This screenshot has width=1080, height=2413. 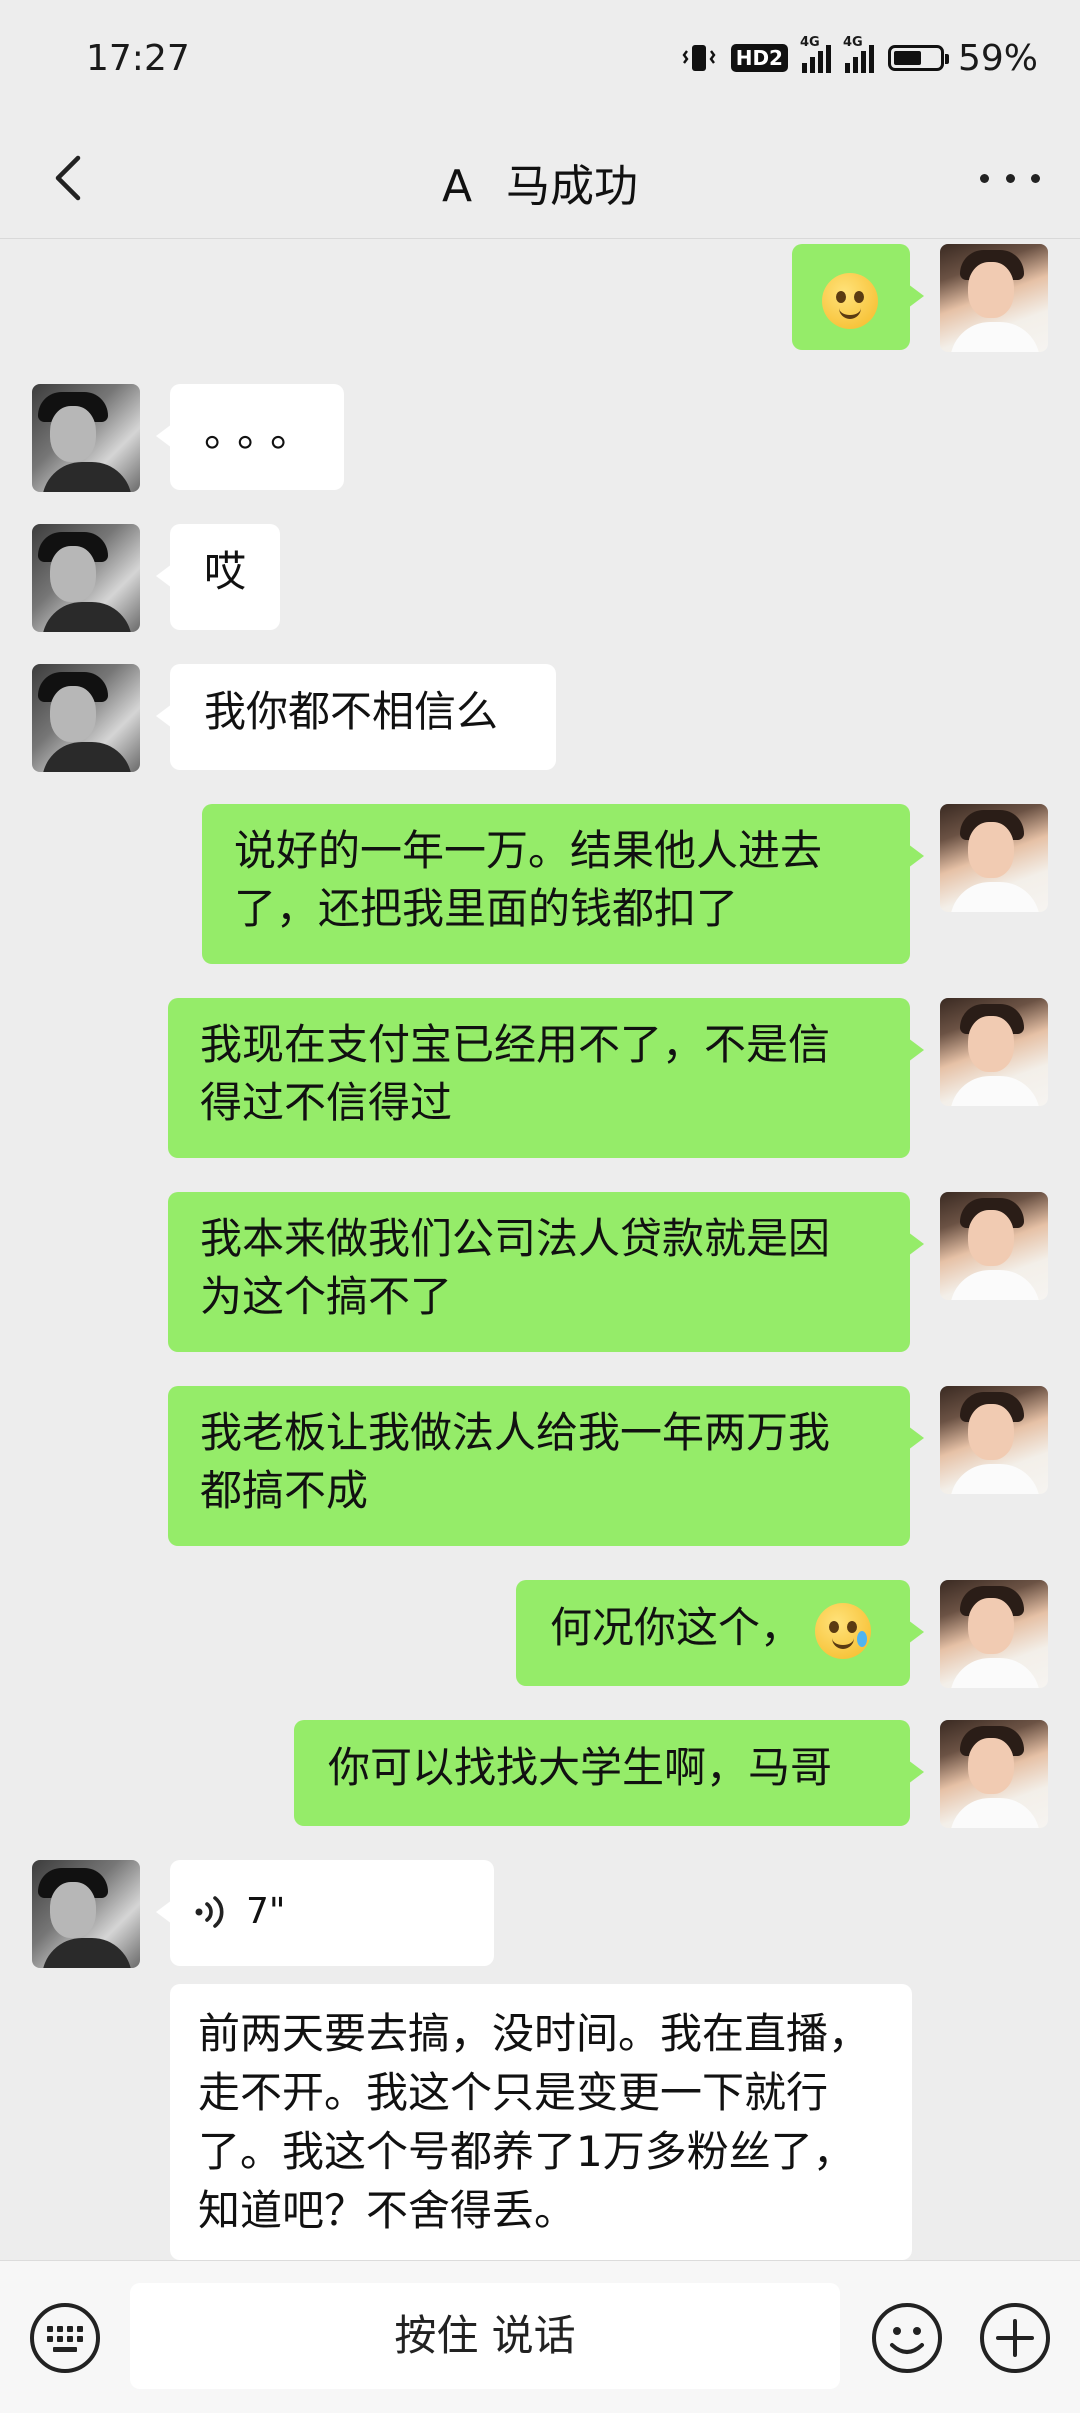 What do you see at coordinates (676, 1627) in the screenshot?
I see `message-text: 何况你这个，` at bounding box center [676, 1627].